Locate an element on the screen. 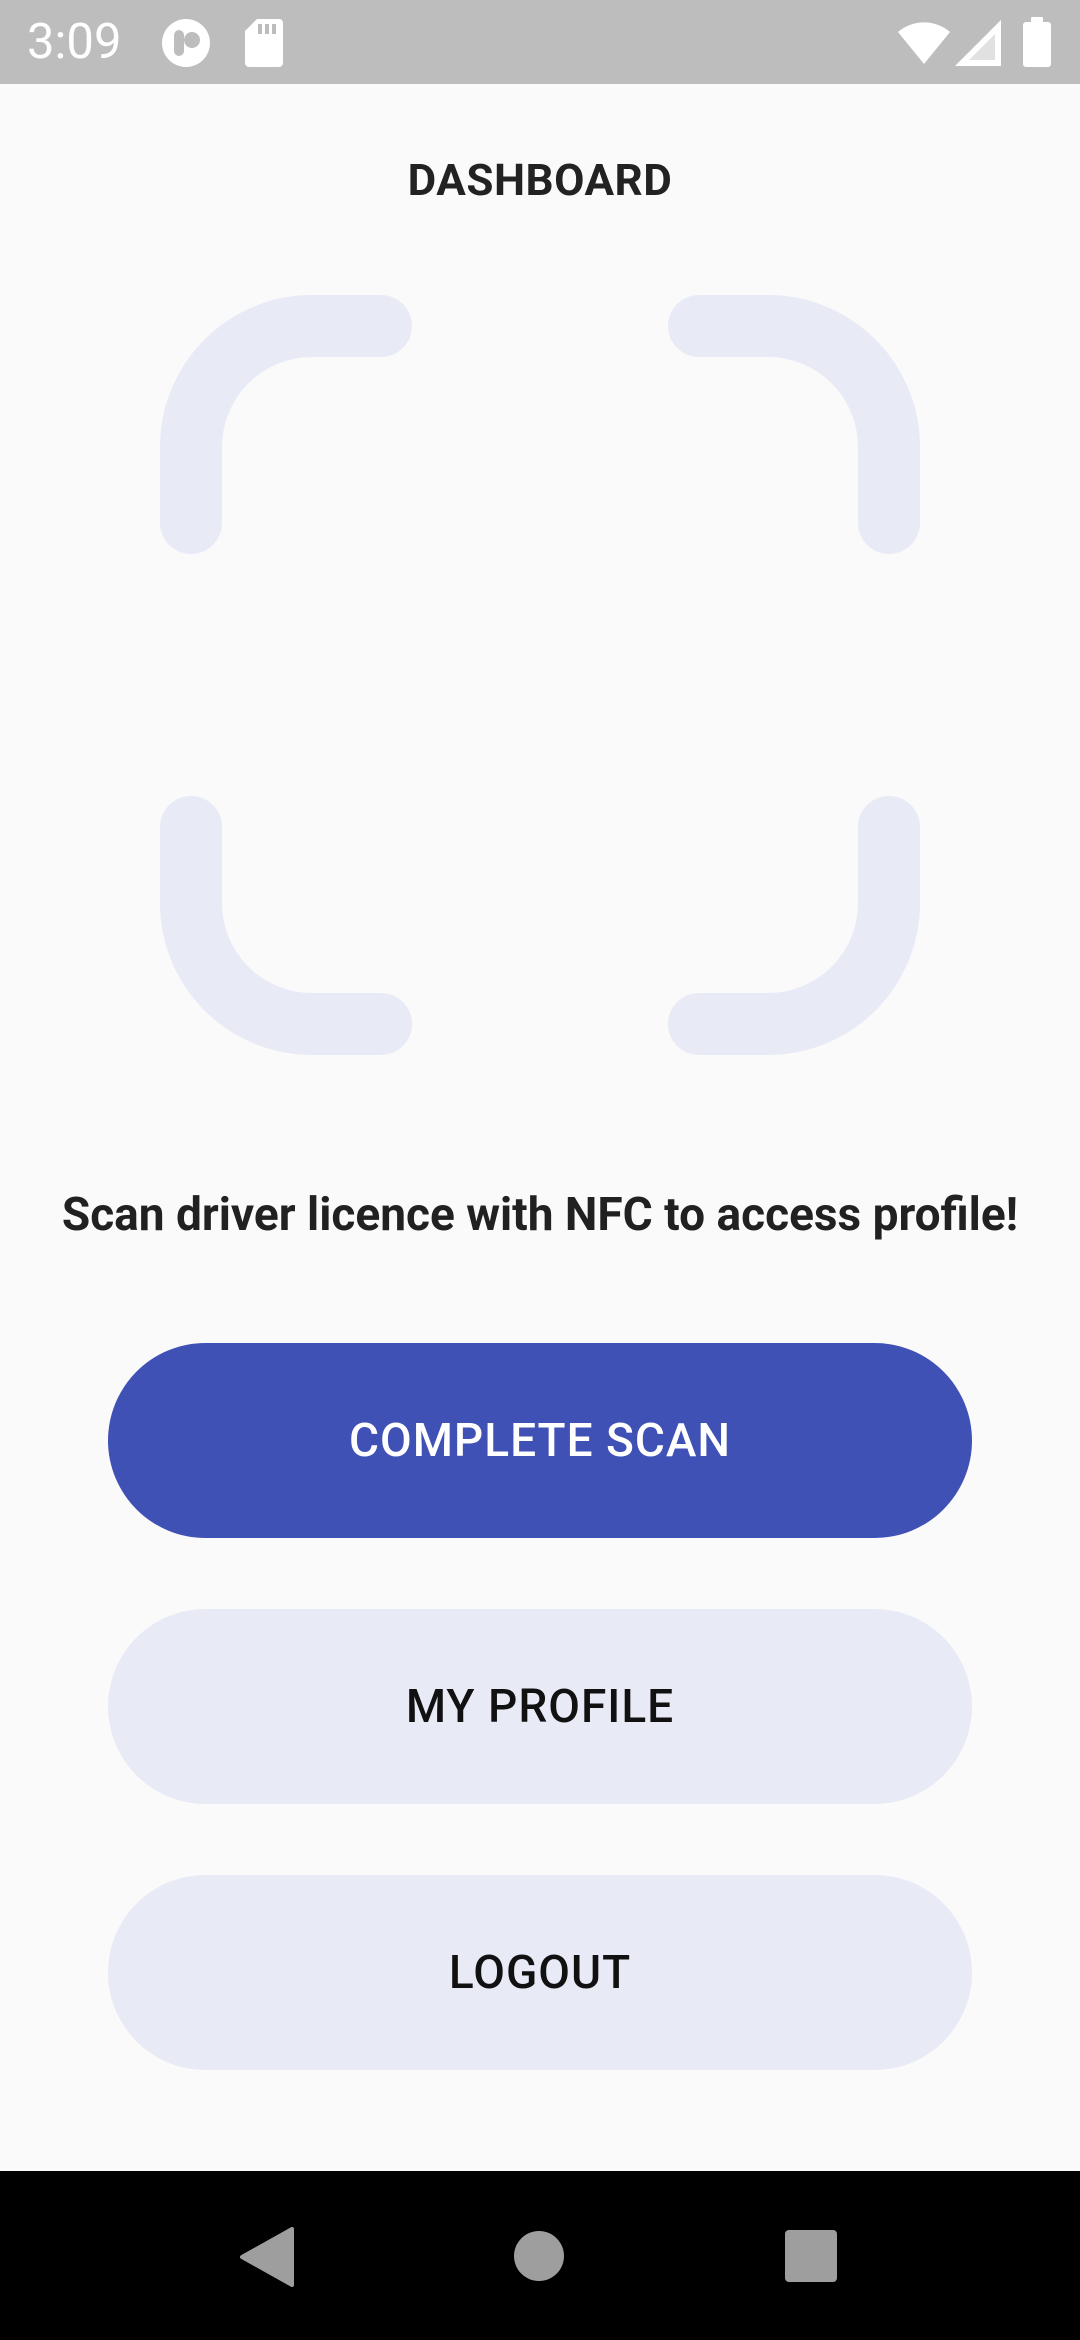 This screenshot has height=2340, width=1080. status-bar: 3:09 is located at coordinates (540, 42).